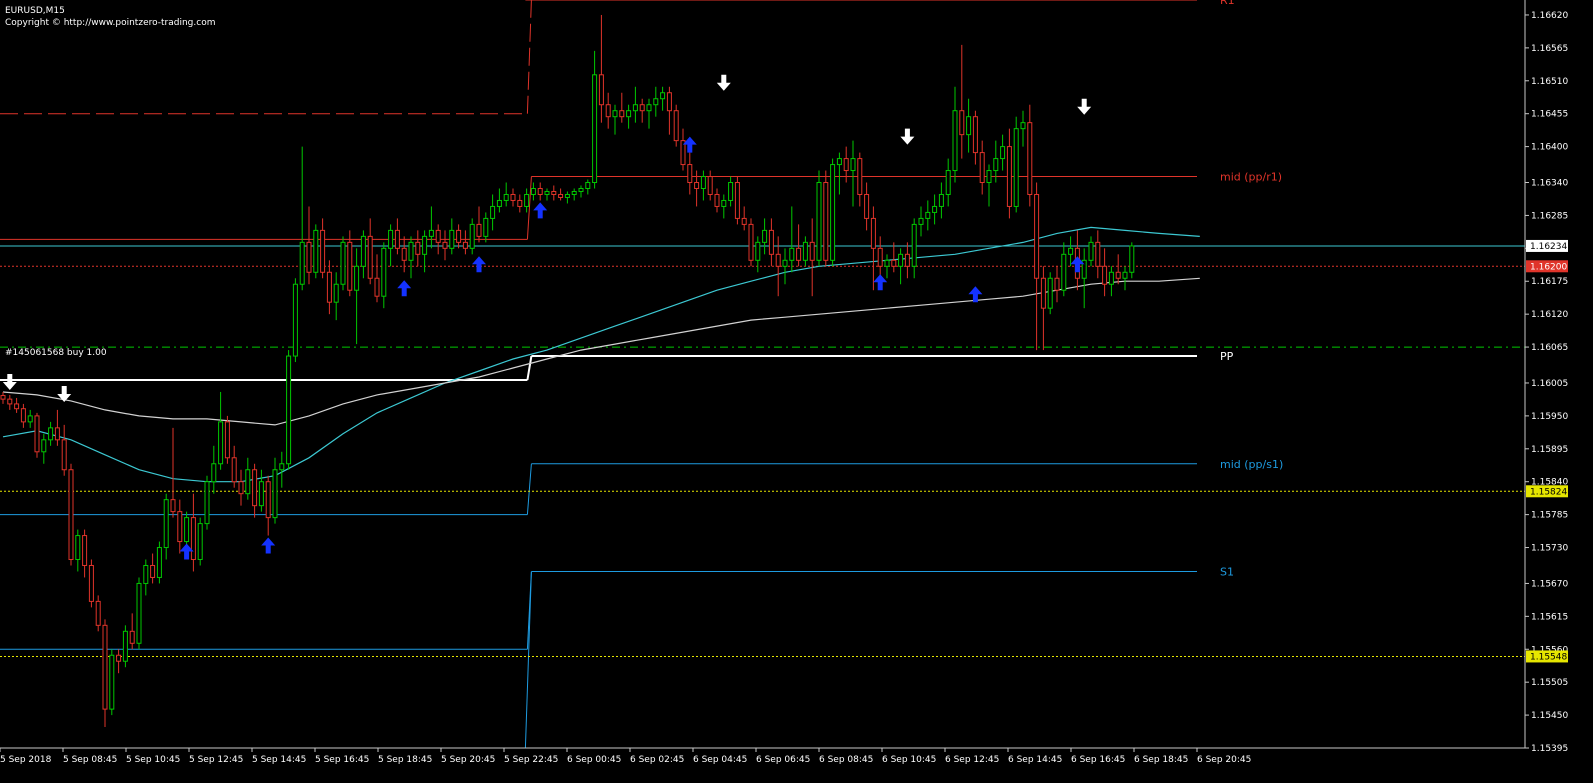 The image size is (1593, 783). What do you see at coordinates (529, 489) in the screenshot?
I see `level-mid_pp_s1-step` at bounding box center [529, 489].